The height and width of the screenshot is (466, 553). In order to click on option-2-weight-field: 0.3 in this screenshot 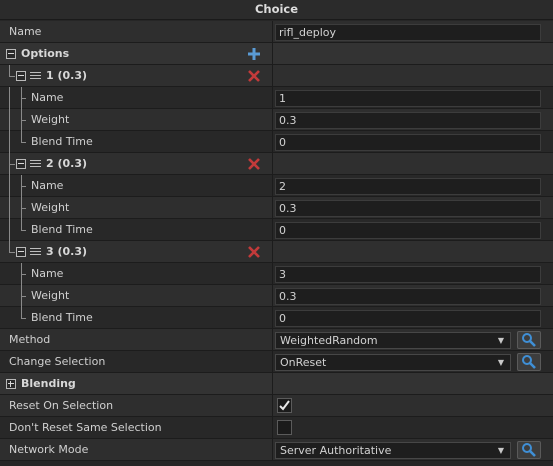, I will do `click(408, 208)`.